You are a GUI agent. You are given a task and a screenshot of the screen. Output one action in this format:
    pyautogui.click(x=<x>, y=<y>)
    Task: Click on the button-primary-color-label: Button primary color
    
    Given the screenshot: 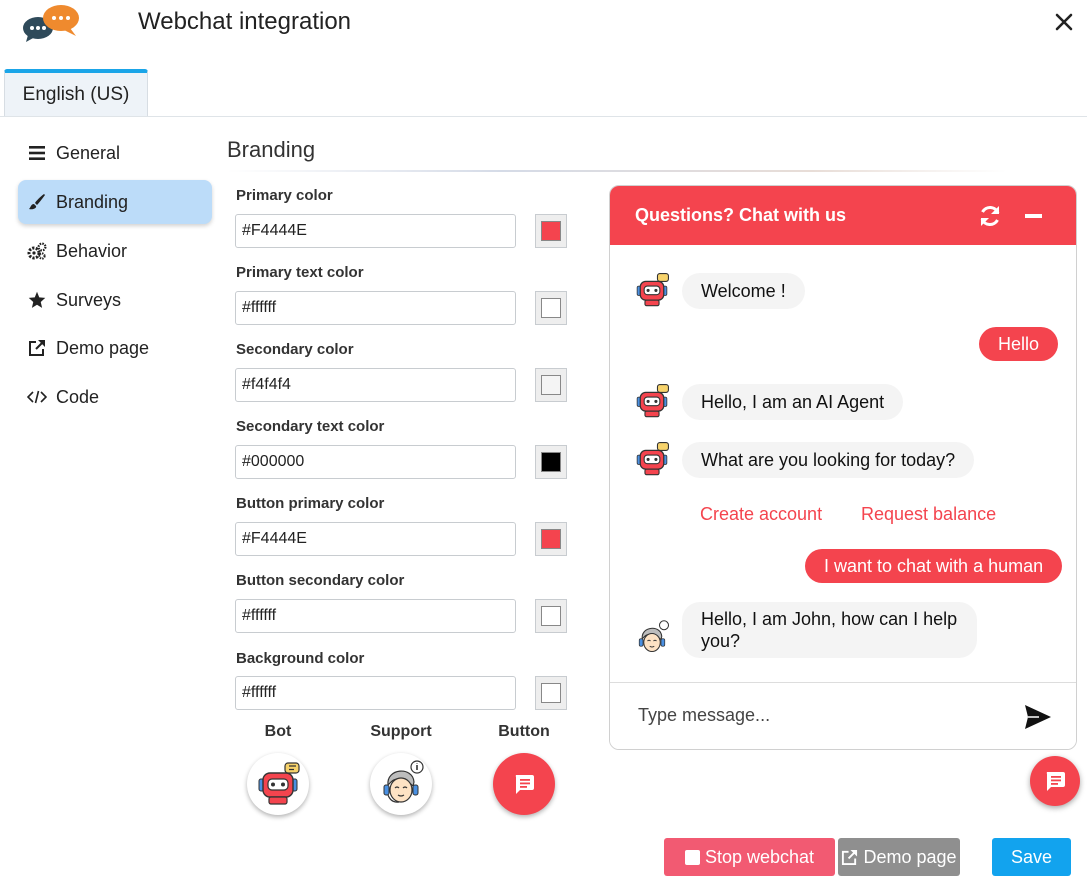 What is the action you would take?
    pyautogui.click(x=310, y=503)
    